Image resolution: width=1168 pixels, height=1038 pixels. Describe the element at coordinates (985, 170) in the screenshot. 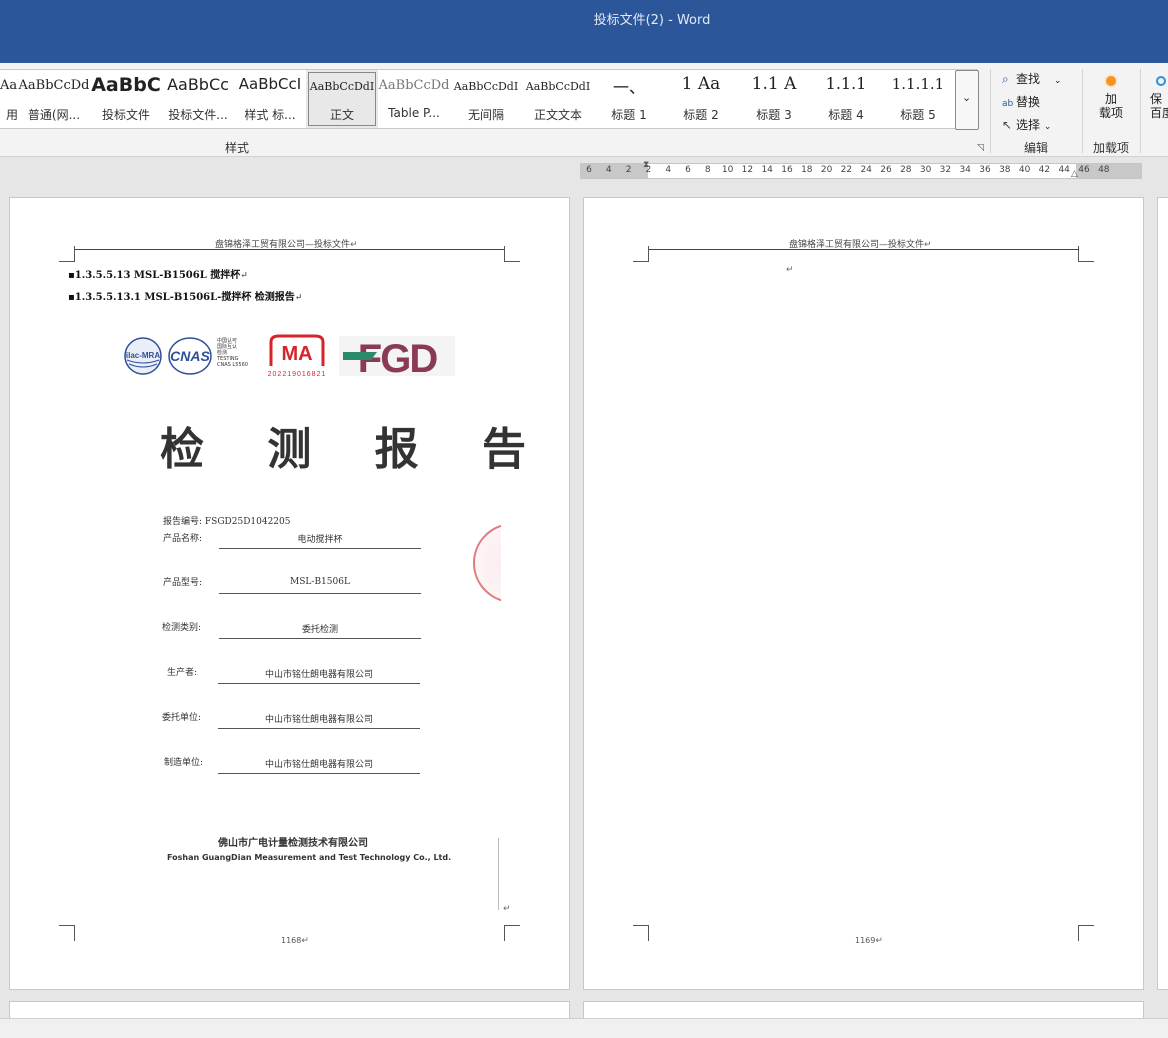

I see `ruler-tick: 36` at that location.